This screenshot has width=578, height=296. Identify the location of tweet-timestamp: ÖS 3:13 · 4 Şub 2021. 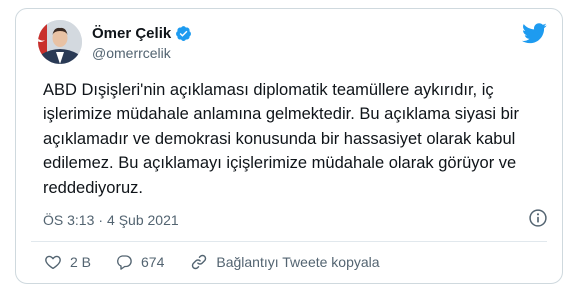
(111, 220).